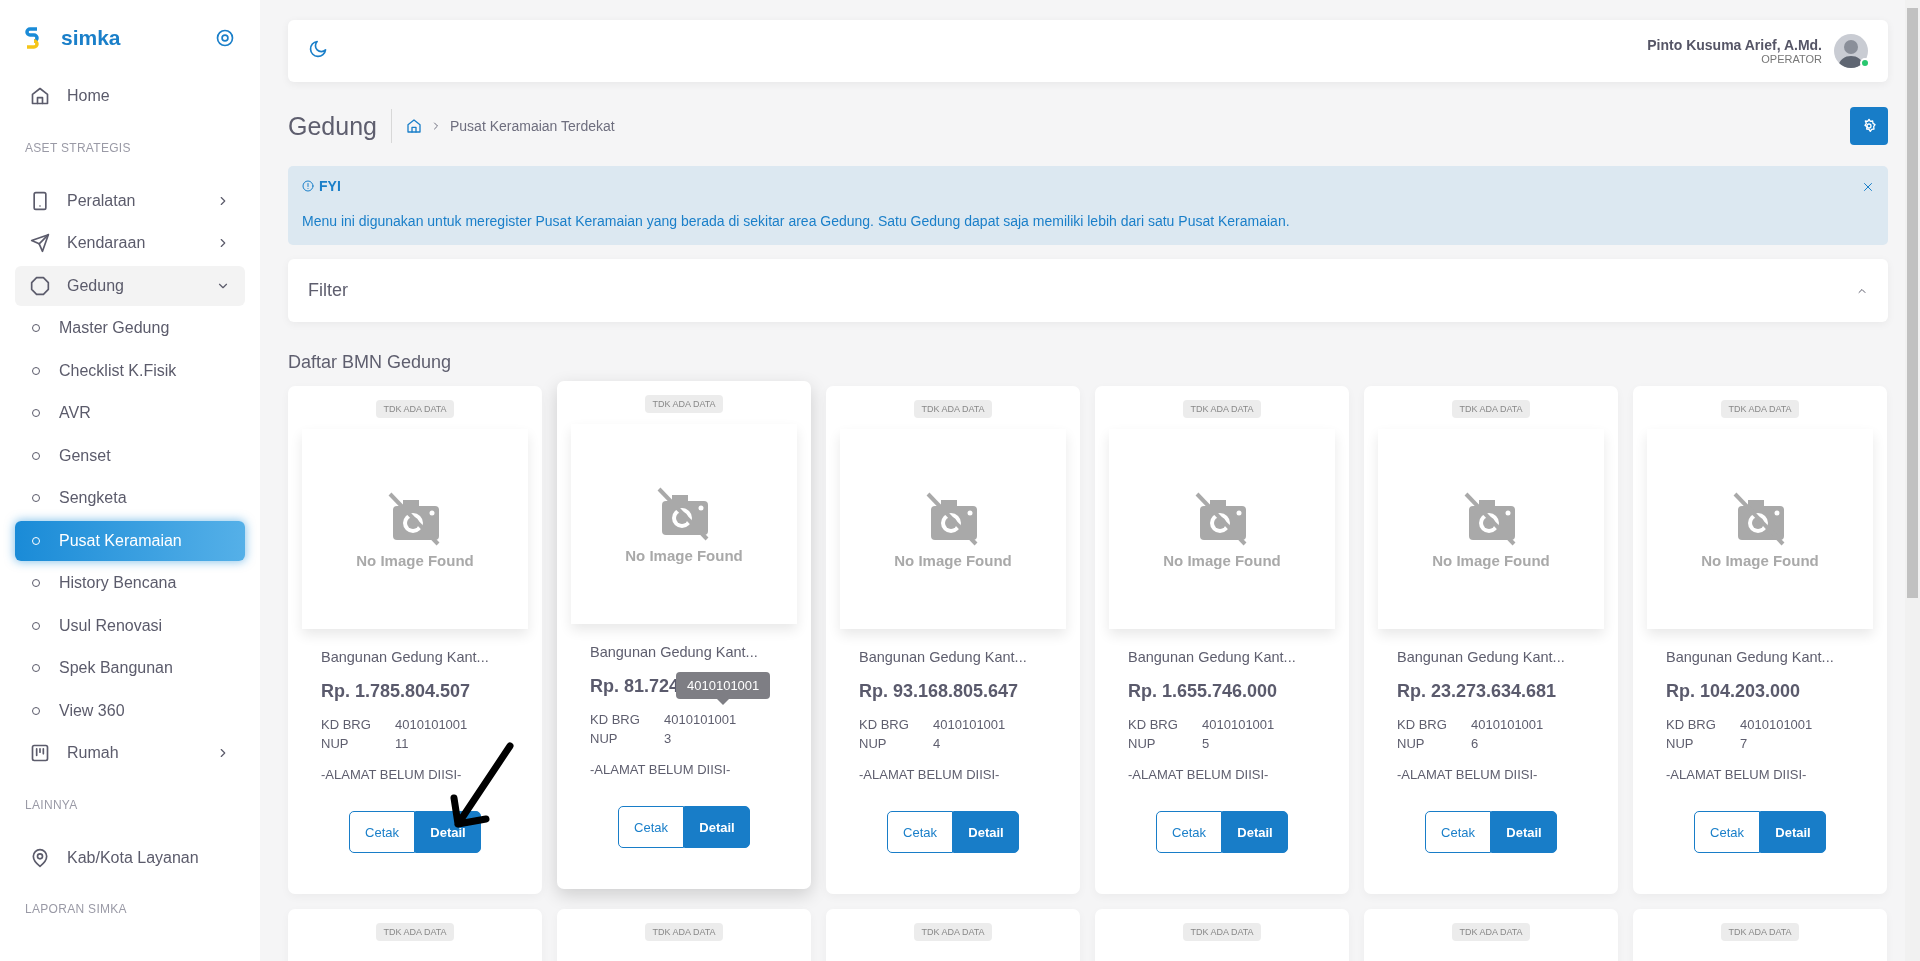  What do you see at coordinates (40, 753) in the screenshot?
I see `board-icon` at bounding box center [40, 753].